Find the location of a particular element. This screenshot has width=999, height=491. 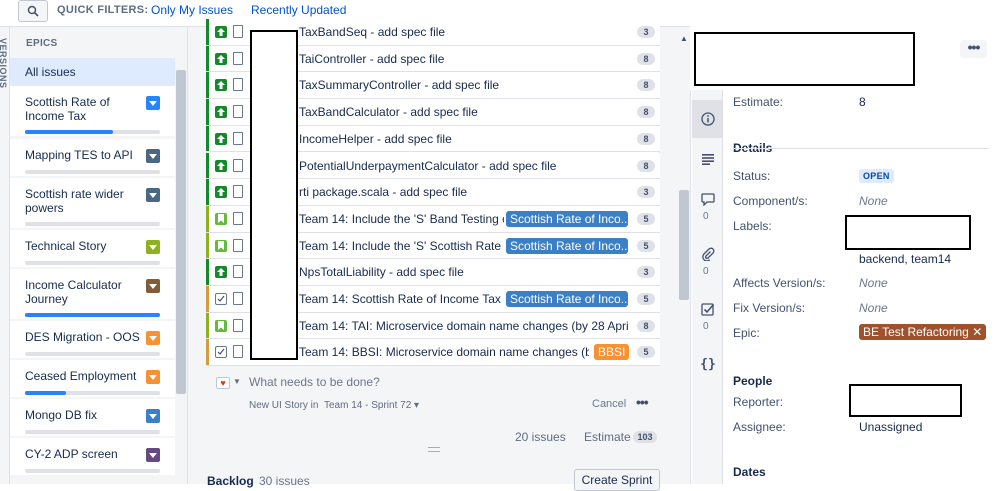

filter-only-my-issues: Only My Issues is located at coordinates (192, 10).